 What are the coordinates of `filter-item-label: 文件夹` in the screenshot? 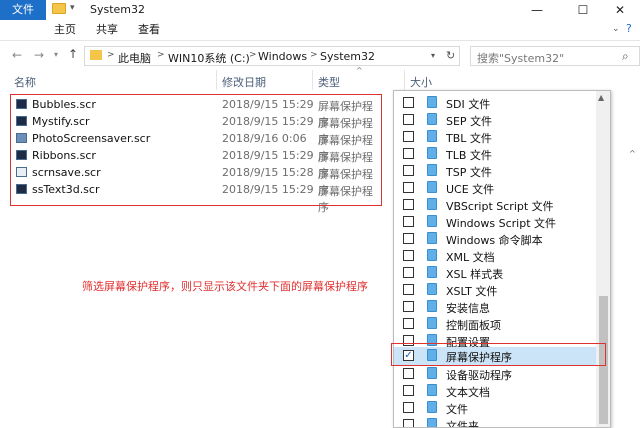 It's located at (462, 424).